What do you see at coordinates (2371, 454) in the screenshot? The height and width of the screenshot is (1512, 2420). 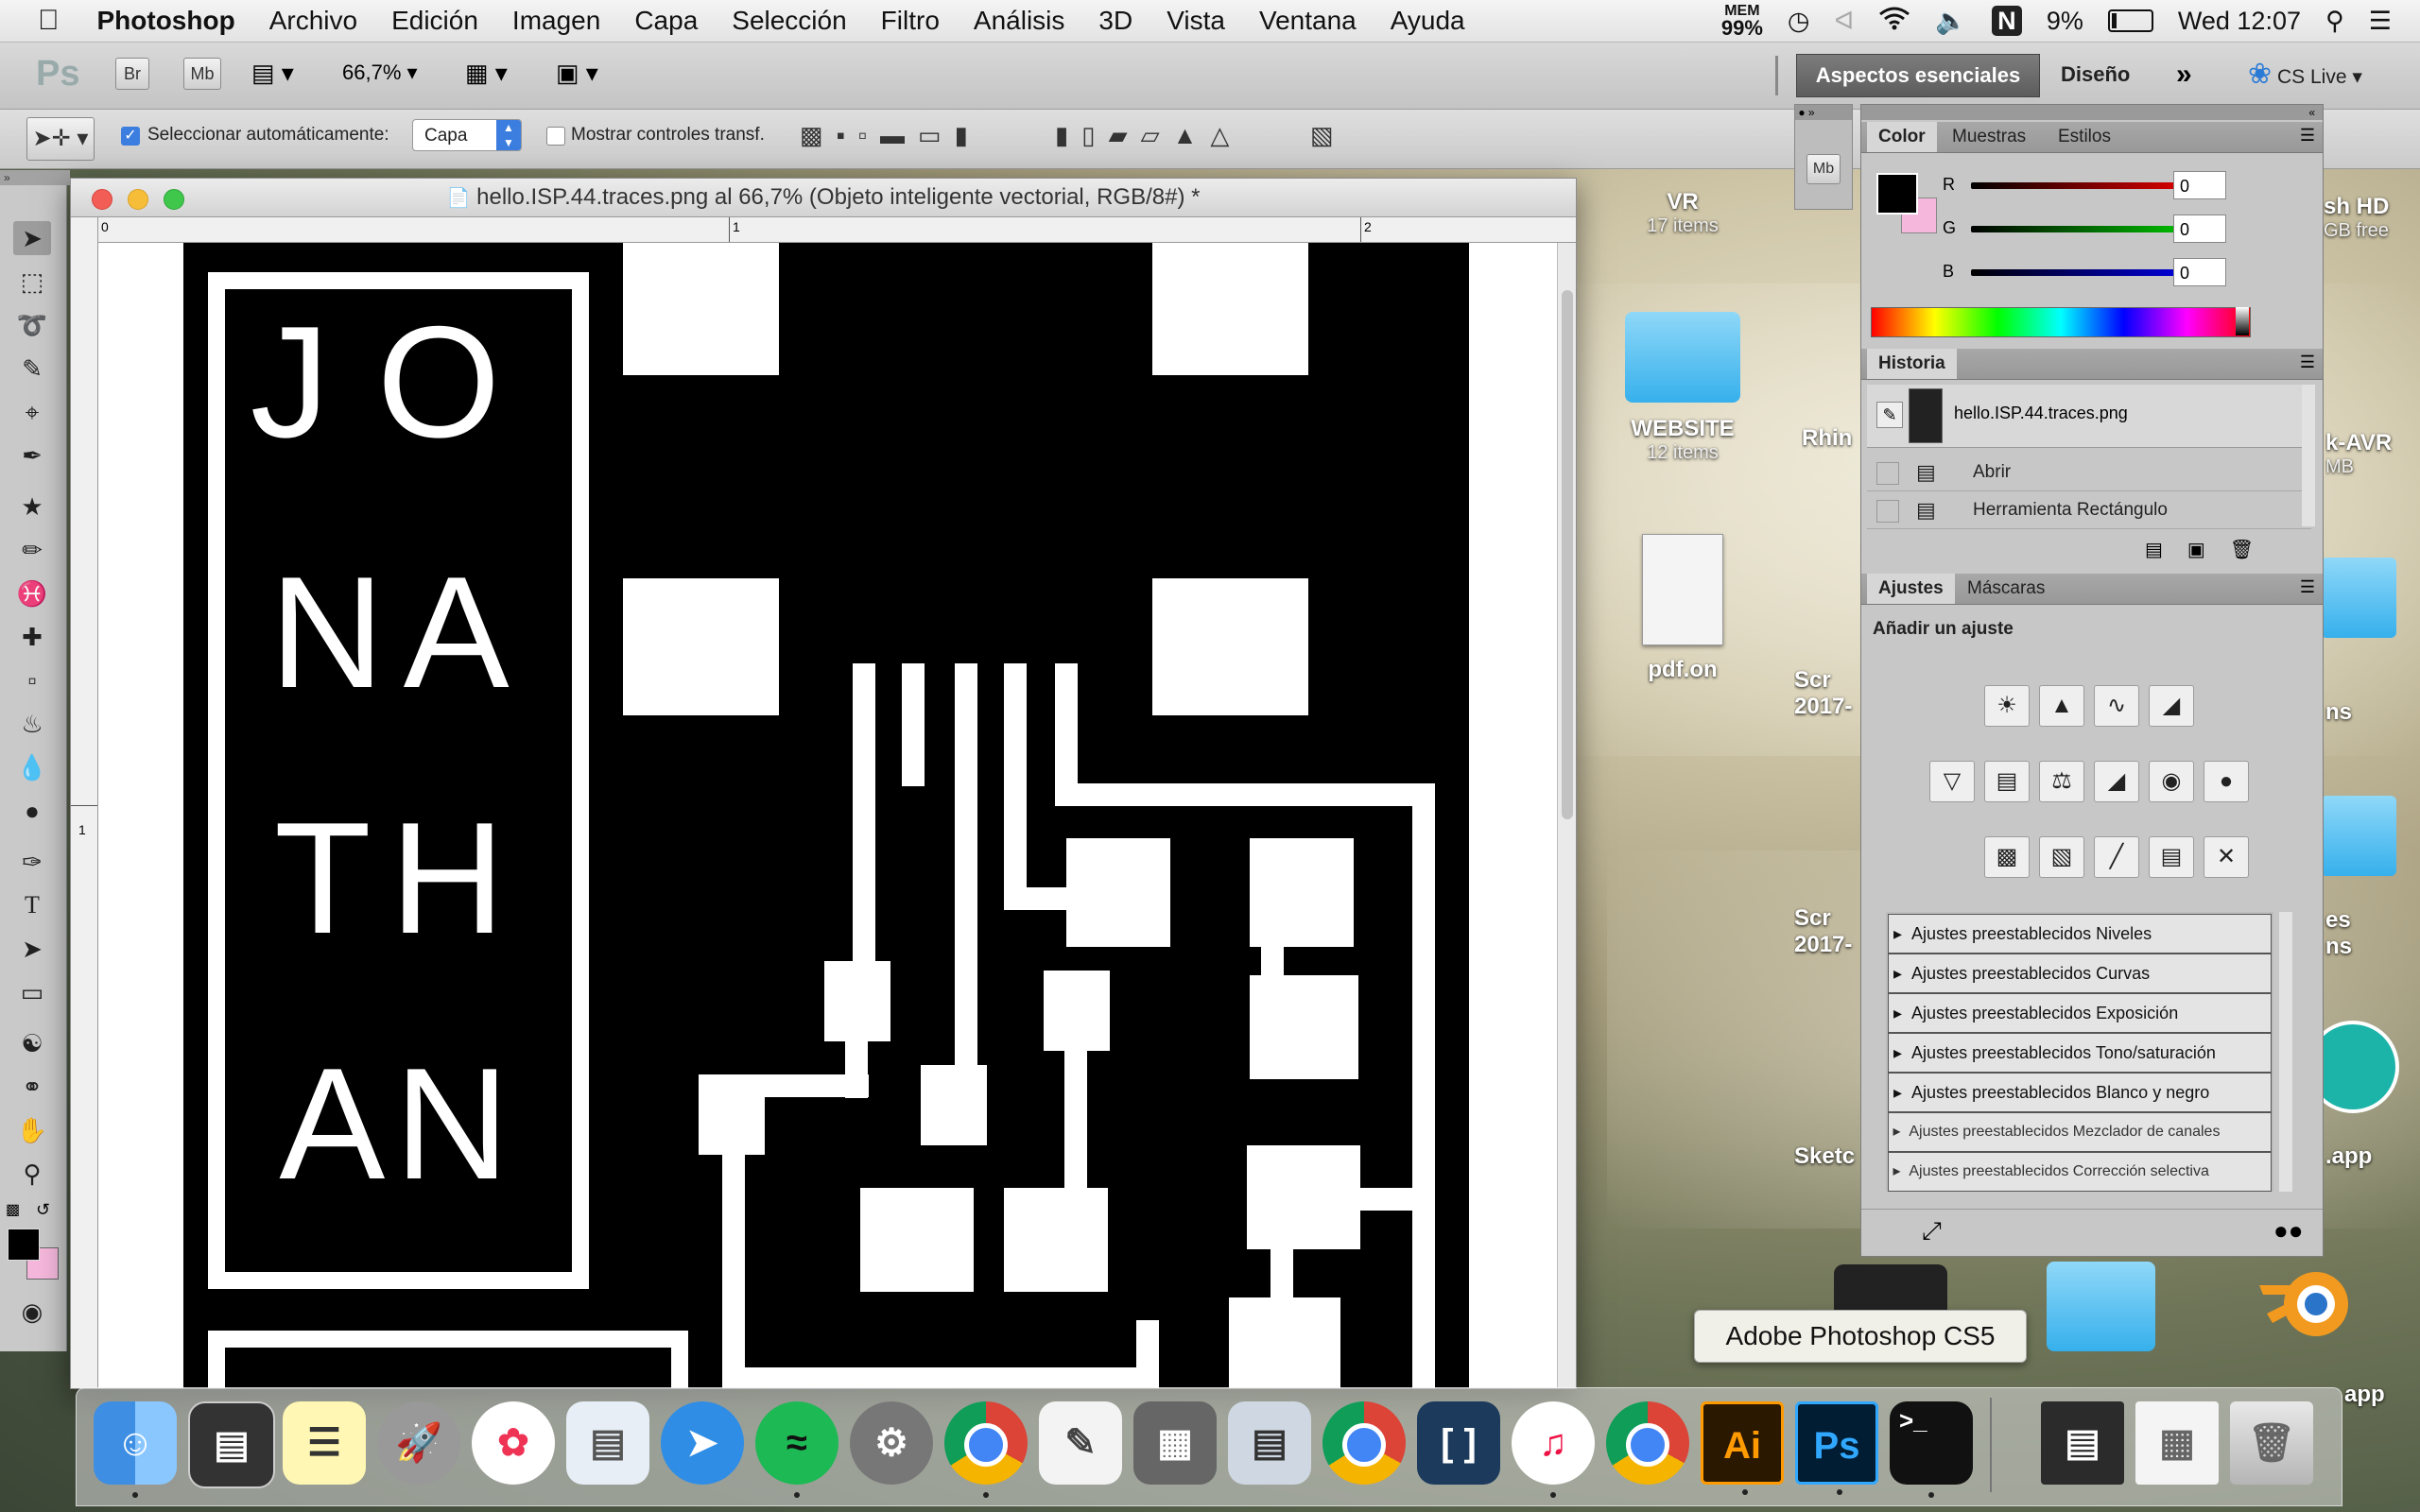 I see `desktop-icon-avr: k-AVR MB` at bounding box center [2371, 454].